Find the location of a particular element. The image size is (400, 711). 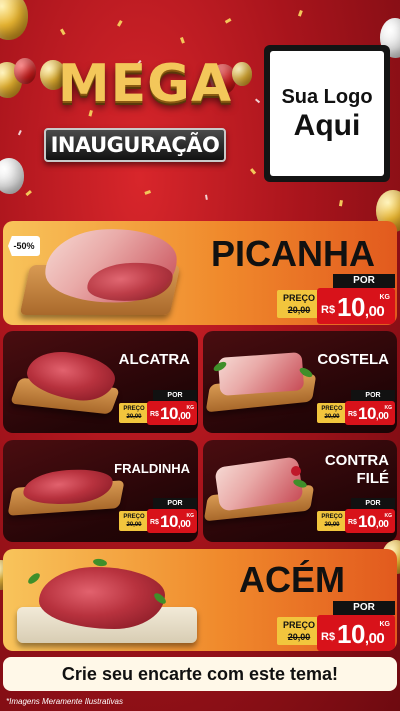

product-card-alcatra: ALCATRA POR PREÇO 20,00 R$ 10,00 KG is located at coordinates (100, 382).